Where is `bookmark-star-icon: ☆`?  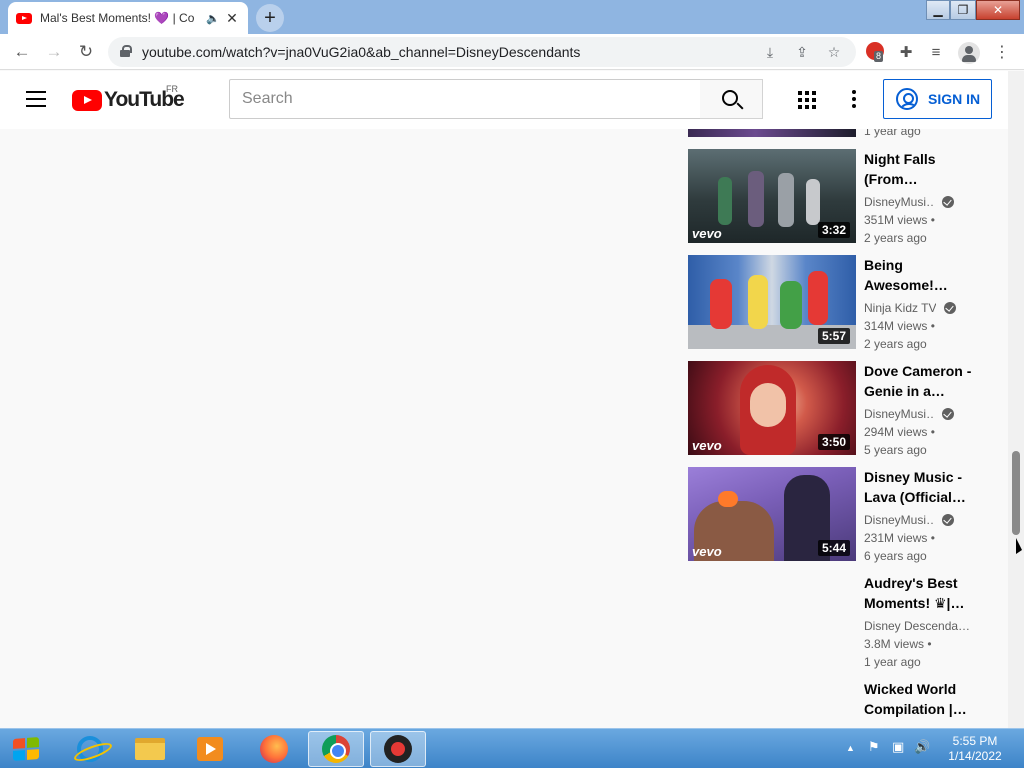
bookmark-star-icon: ☆ is located at coordinates (834, 52).